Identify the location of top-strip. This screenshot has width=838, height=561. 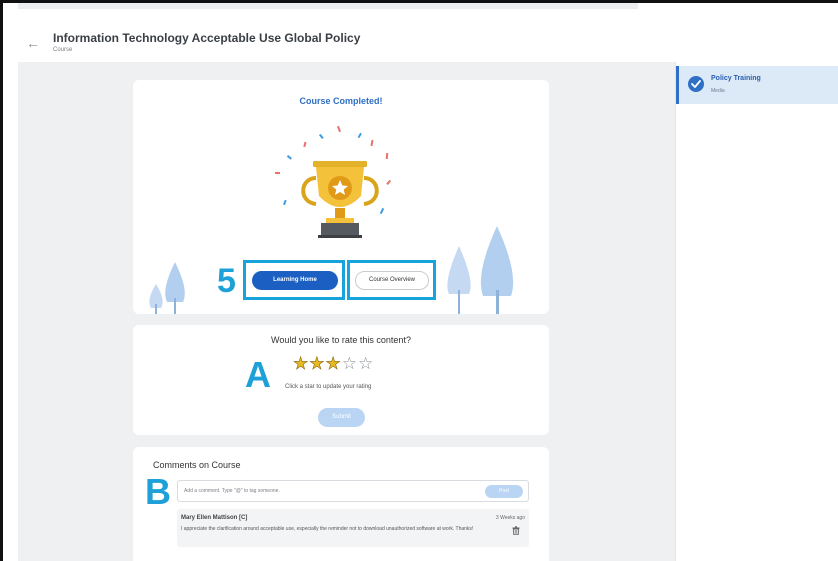
(328, 6).